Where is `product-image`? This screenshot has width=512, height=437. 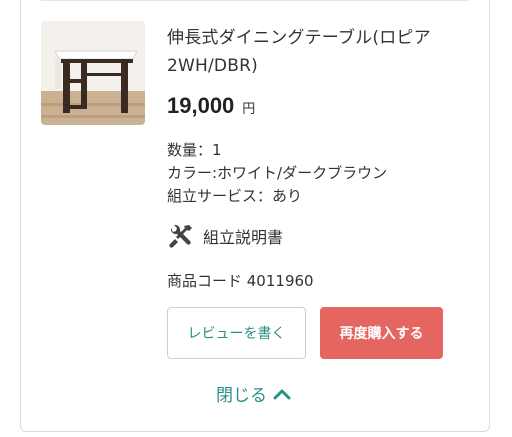
product-image is located at coordinates (93, 73).